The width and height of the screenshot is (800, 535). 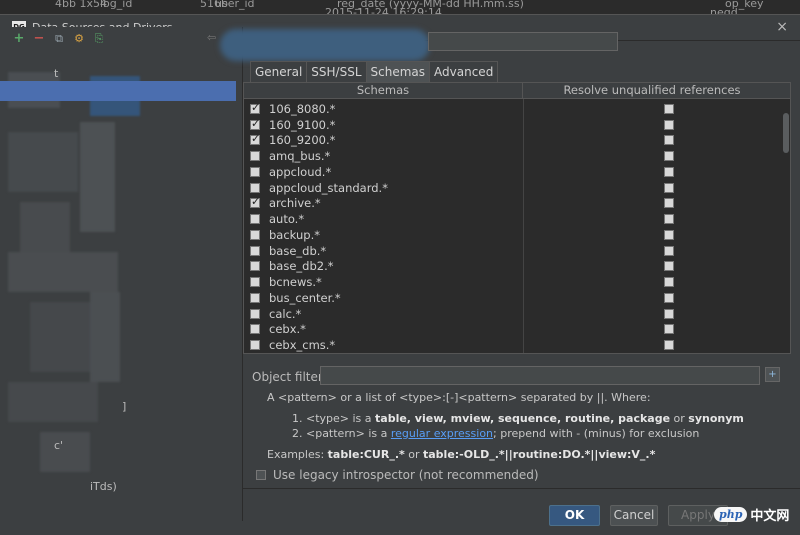 What do you see at coordinates (121, 38) in the screenshot?
I see `left-toolbar: + − ⧉ ⚙ ⎘` at bounding box center [121, 38].